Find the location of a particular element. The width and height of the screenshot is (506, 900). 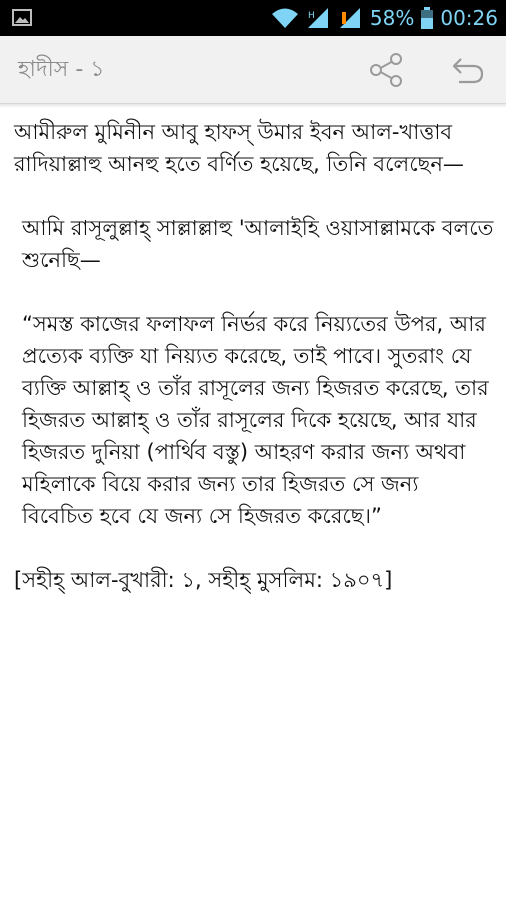

share-button is located at coordinates (386, 70).